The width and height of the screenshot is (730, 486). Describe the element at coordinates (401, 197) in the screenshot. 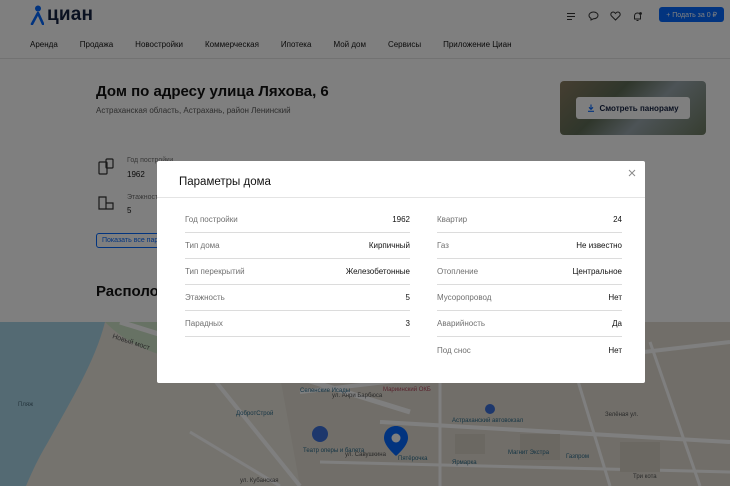

I see `modal-divider` at that location.